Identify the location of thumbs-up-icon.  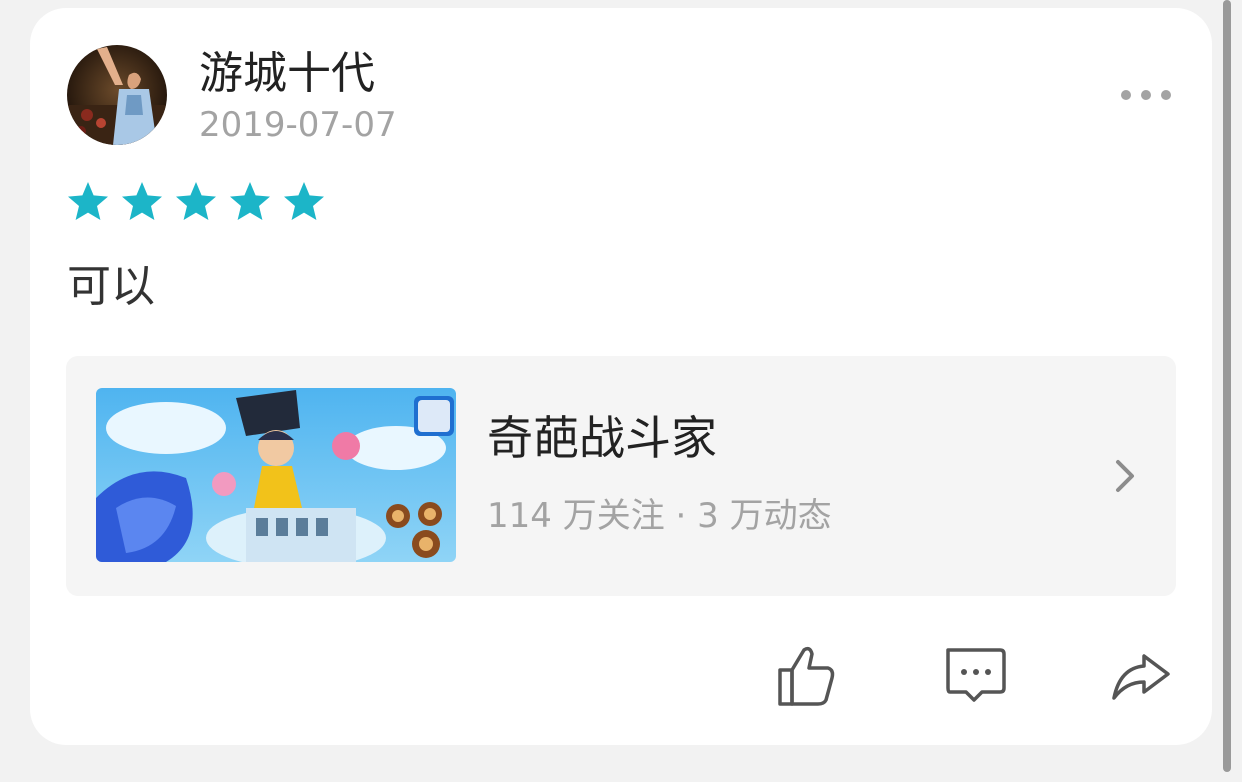
(806, 676).